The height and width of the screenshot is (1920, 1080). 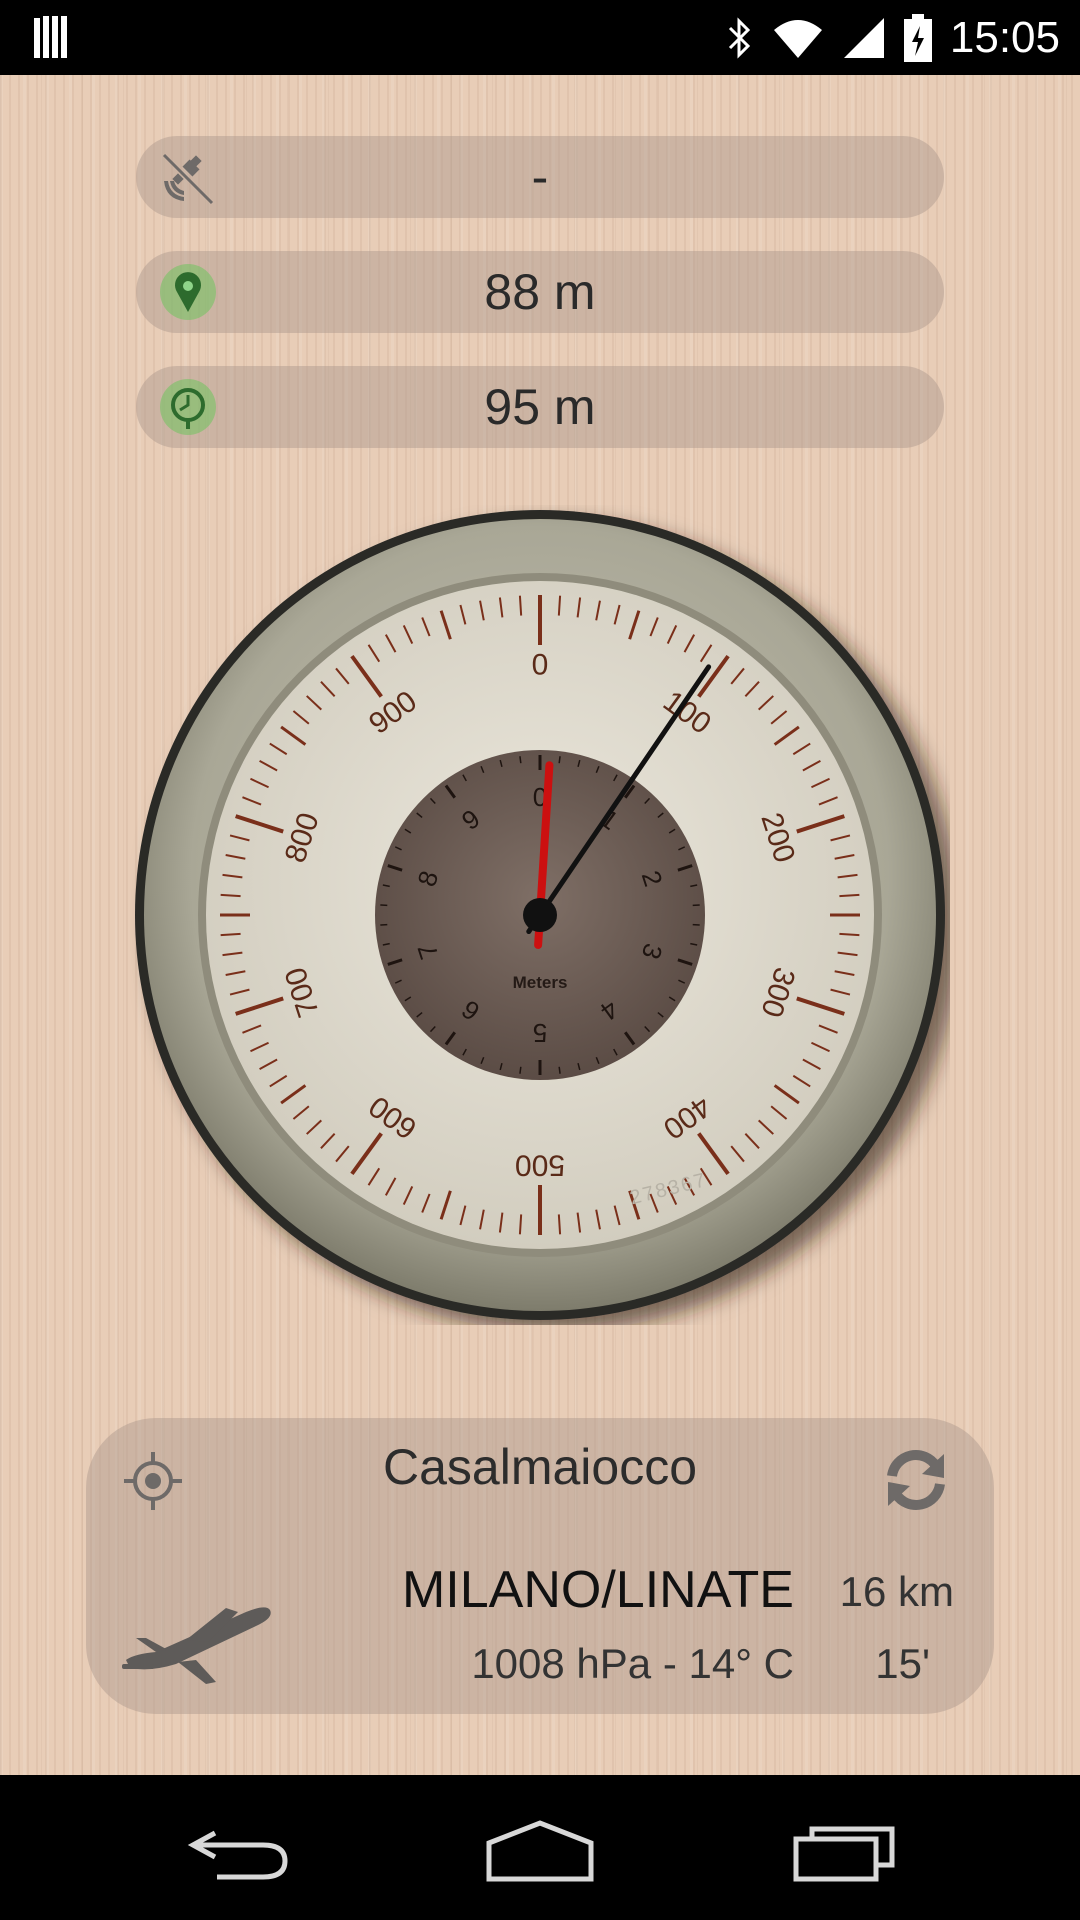 I want to click on barometric-altitude-row: 95 m, so click(x=540, y=407).